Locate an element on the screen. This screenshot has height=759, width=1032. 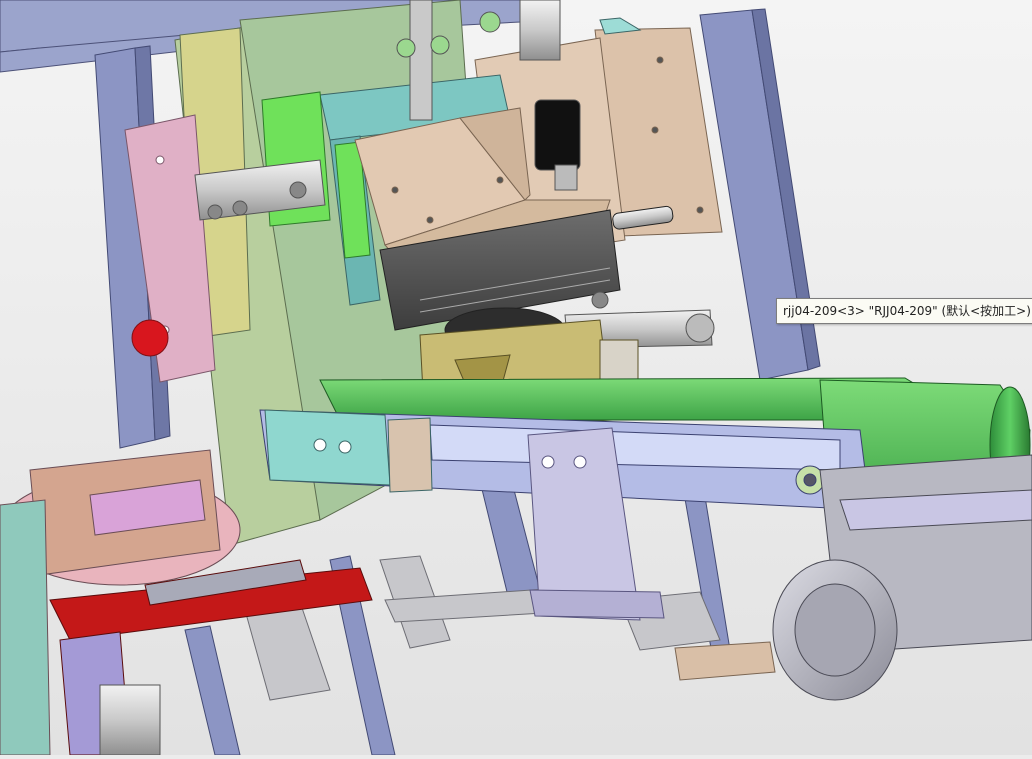
bottom-left-cylinder is located at coordinates (130, 720).